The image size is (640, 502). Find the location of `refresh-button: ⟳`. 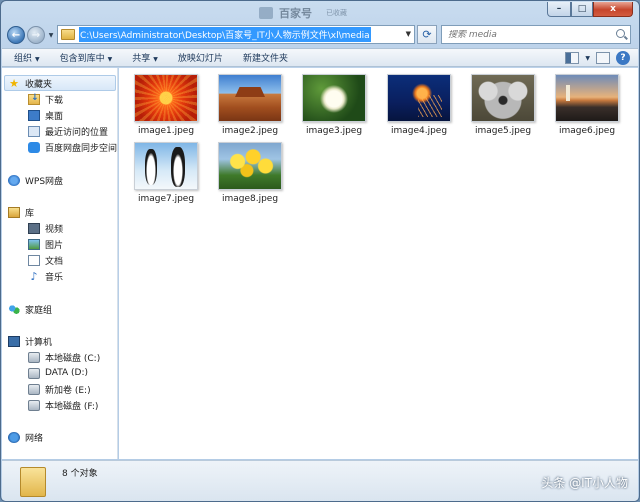

refresh-button: ⟳ is located at coordinates (427, 34).